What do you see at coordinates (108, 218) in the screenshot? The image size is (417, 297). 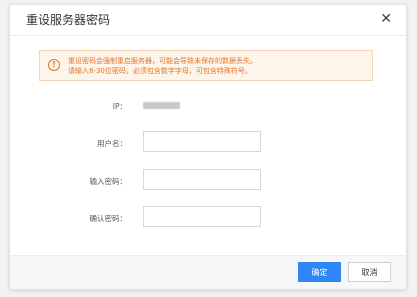 I see `confirm-password-label: 确认密码：` at bounding box center [108, 218].